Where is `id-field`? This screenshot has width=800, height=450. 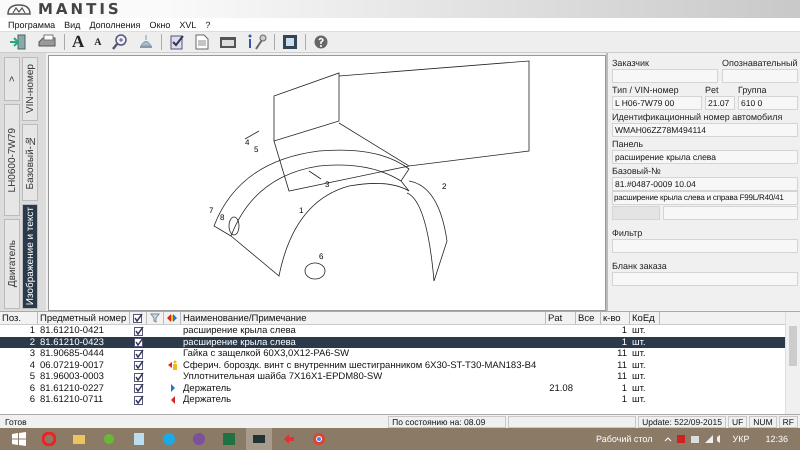 id-field is located at coordinates (760, 76).